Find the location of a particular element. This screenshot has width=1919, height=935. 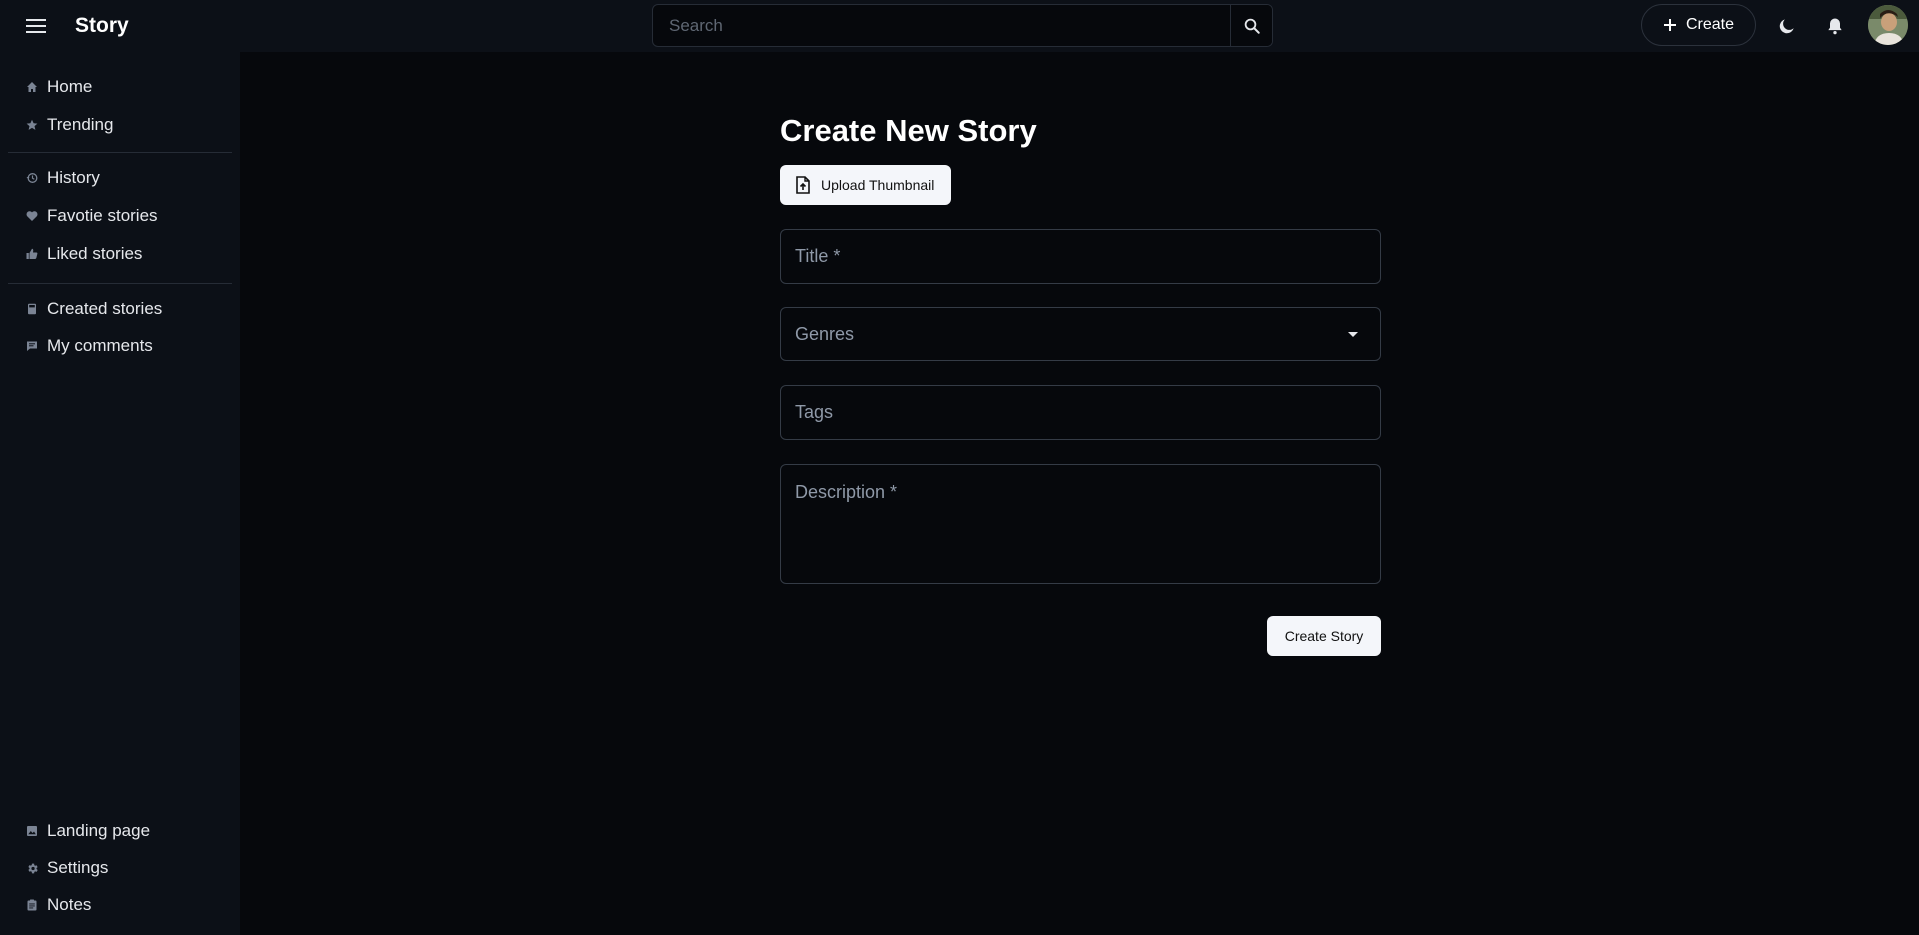

sidebar-item-settings: Settings is located at coordinates (120, 868).